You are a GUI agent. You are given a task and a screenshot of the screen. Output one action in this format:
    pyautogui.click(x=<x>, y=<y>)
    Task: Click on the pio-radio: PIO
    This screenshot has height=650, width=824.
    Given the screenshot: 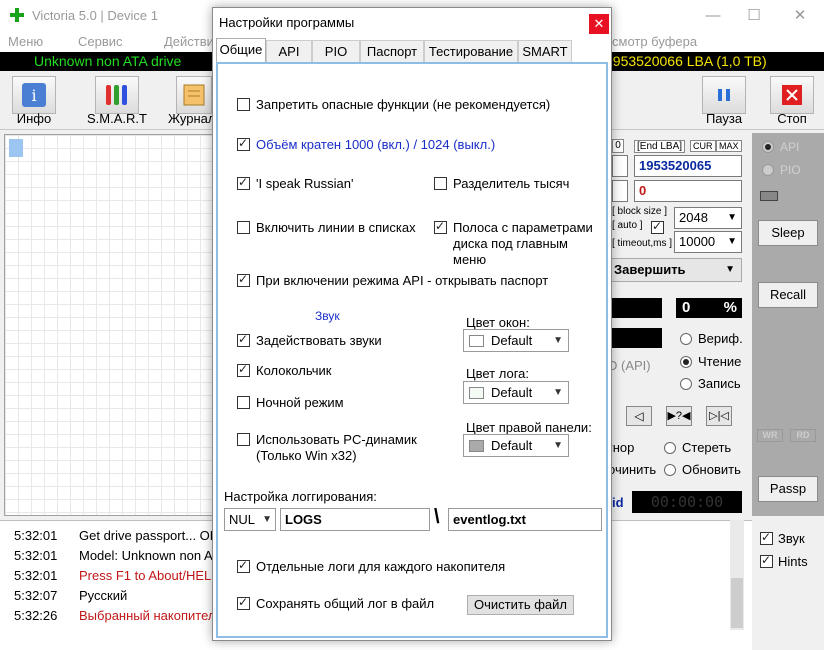 What is the action you would take?
    pyautogui.click(x=781, y=170)
    